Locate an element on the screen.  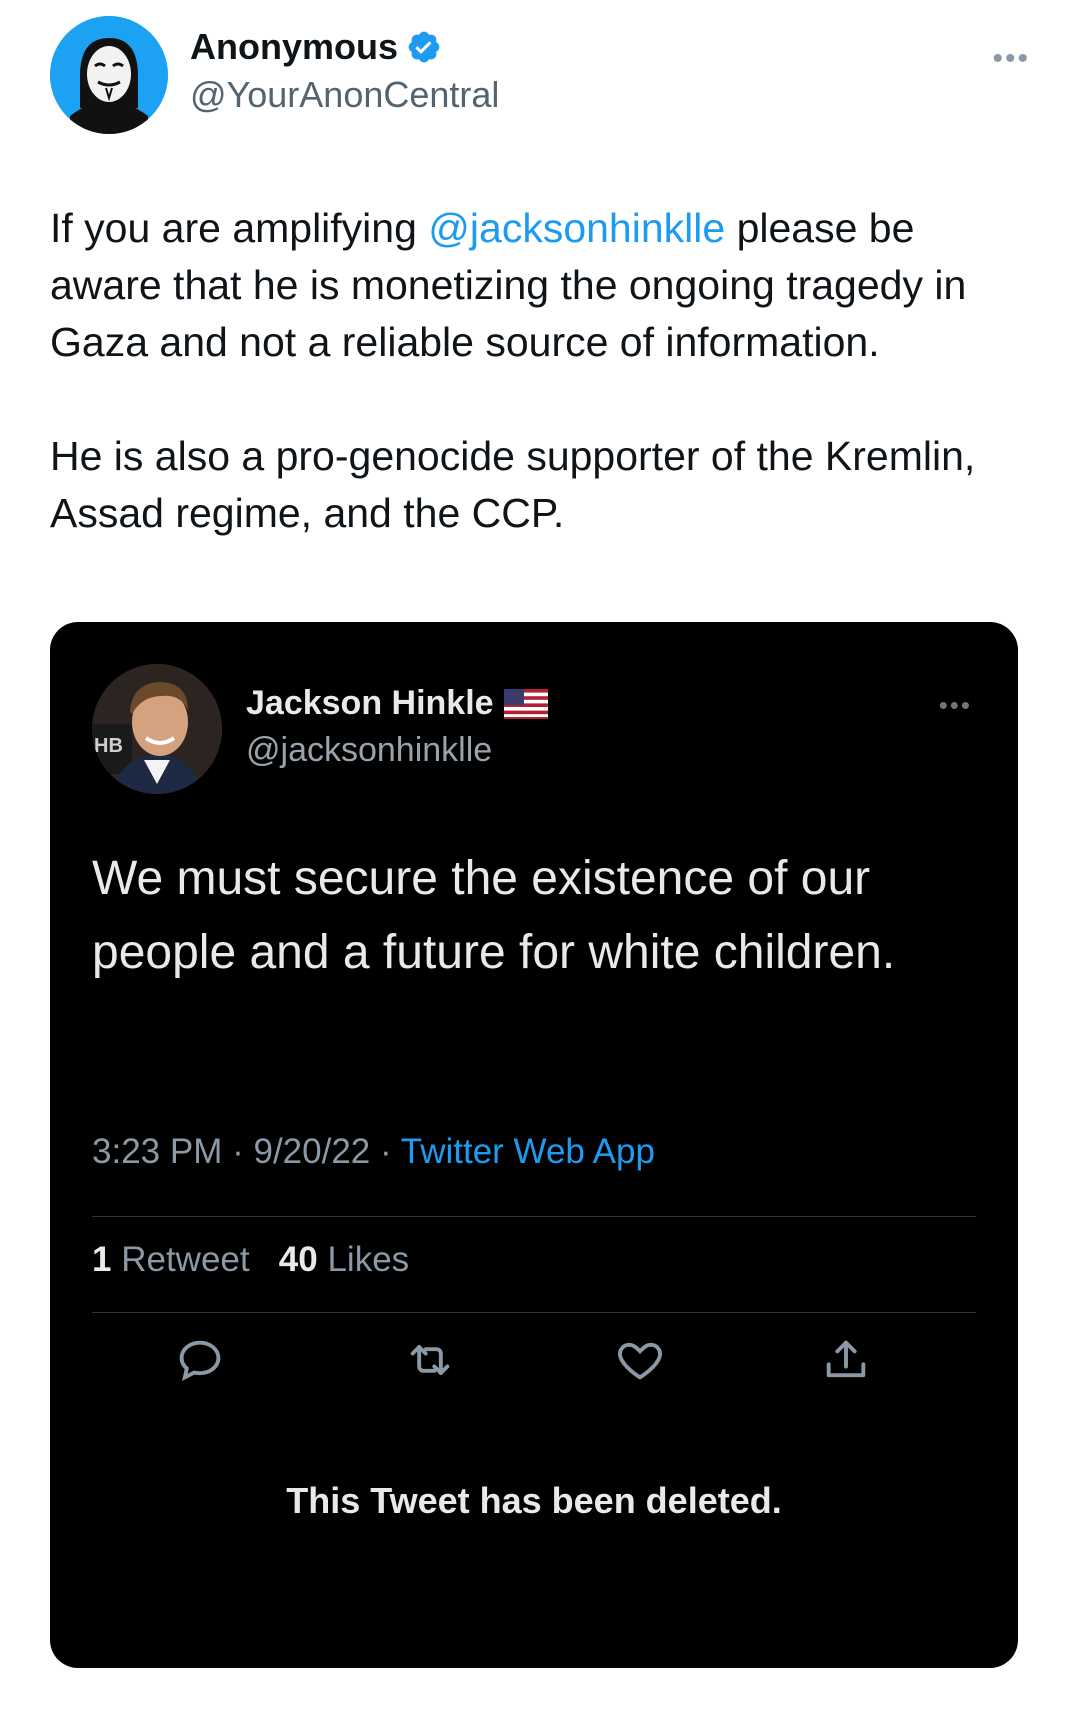
embedded-author-name-text: Jackson Hinkle is located at coordinates (370, 703).